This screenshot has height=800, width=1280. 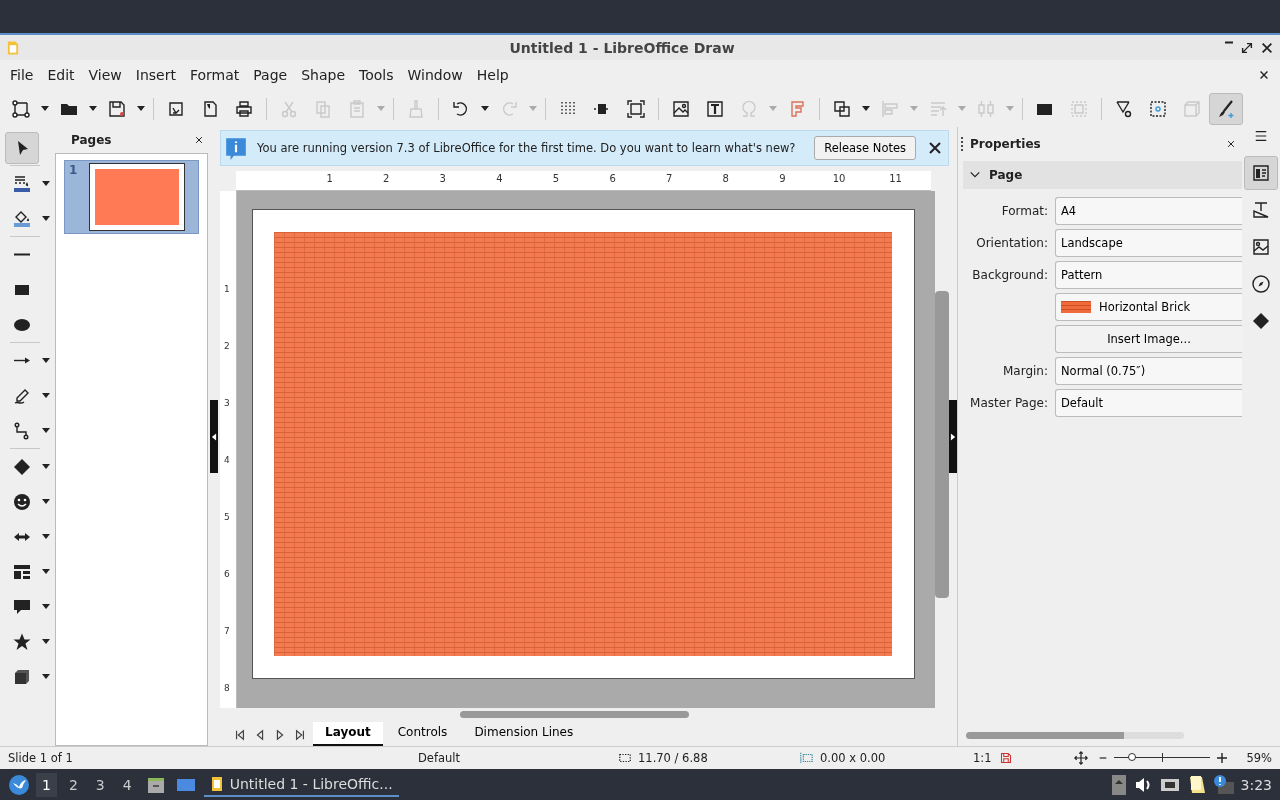 I want to click on workspace-button: 1, so click(x=46, y=784).